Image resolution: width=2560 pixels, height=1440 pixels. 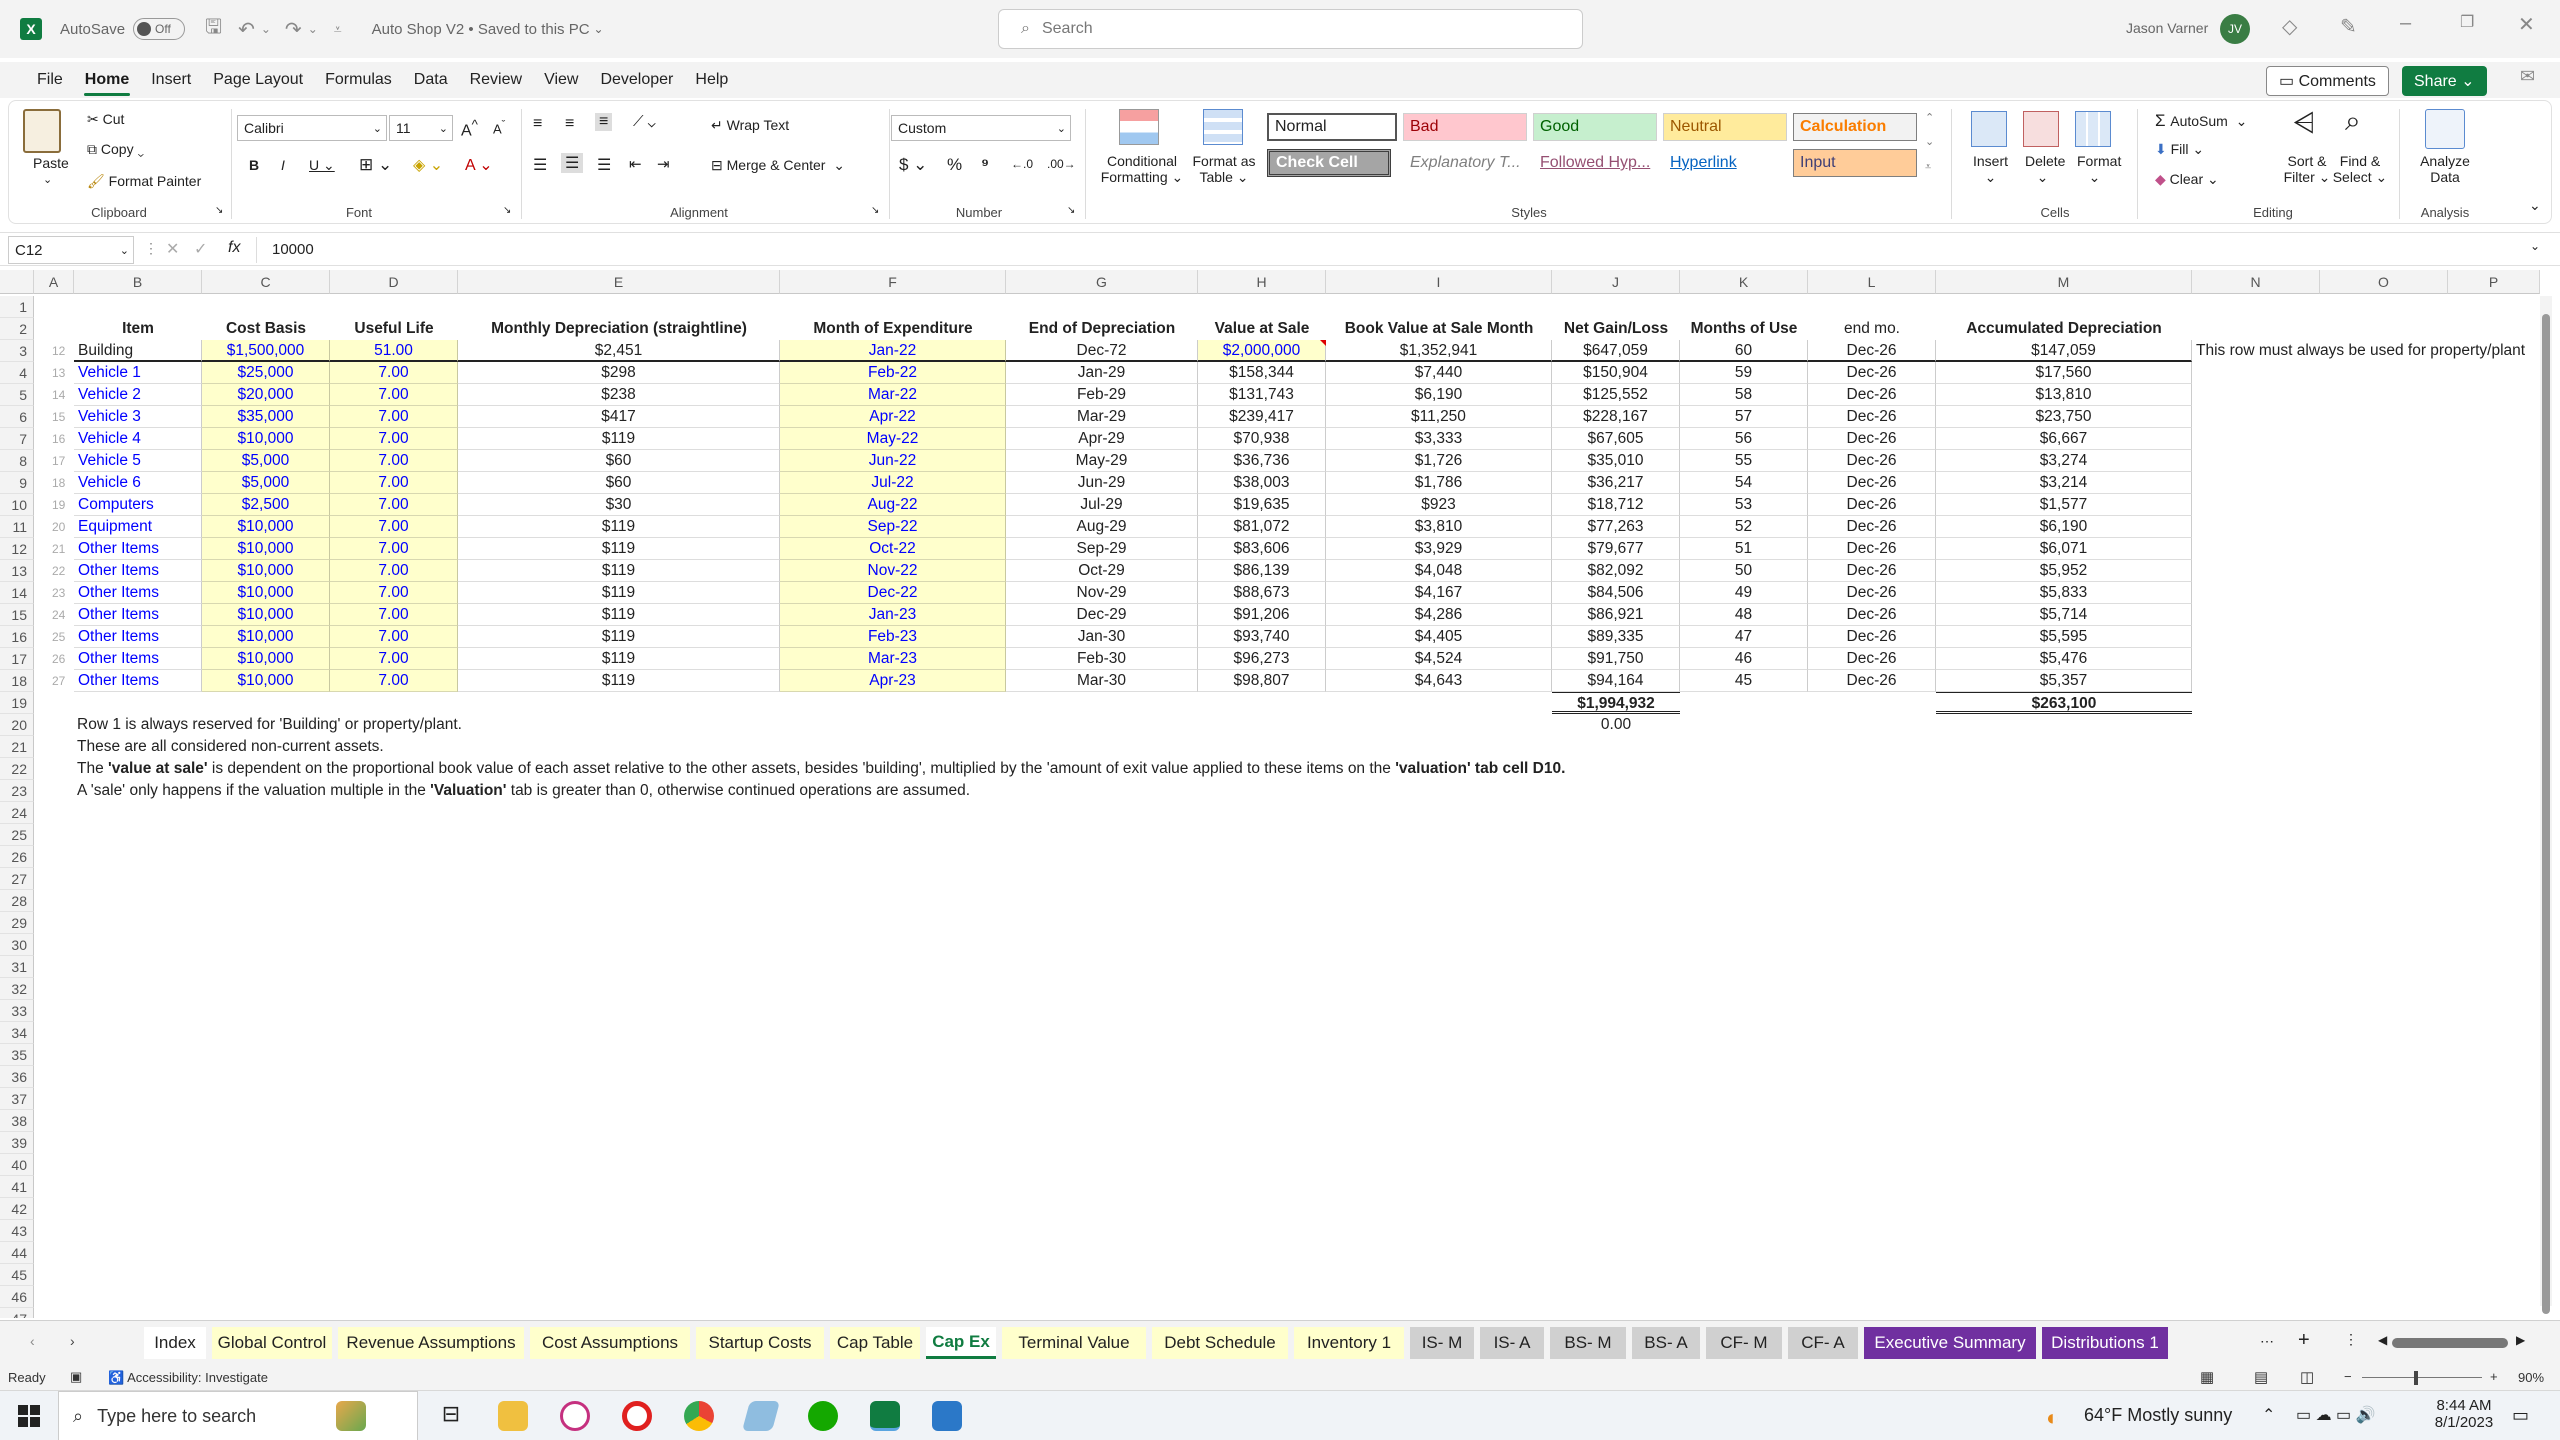 I want to click on row-header: 17, so click(x=17, y=659).